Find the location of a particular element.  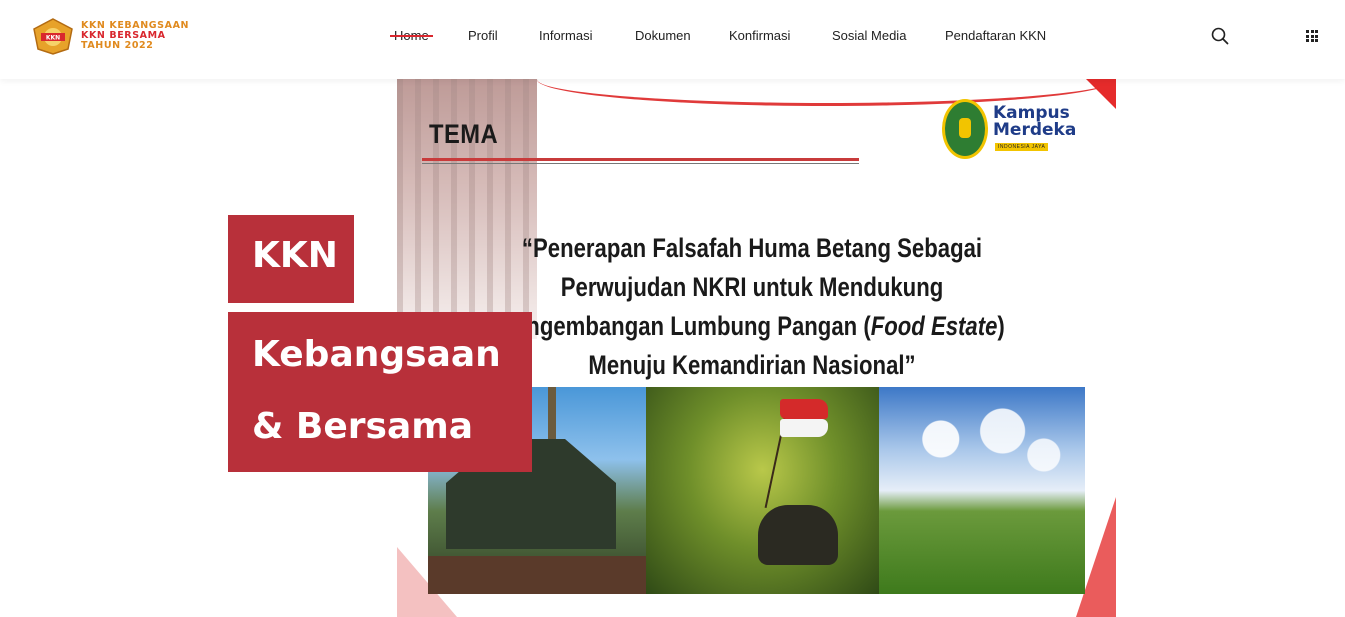

hero-box-kebangsaan: Kebangsaan & Bersama is located at coordinates (380, 392).